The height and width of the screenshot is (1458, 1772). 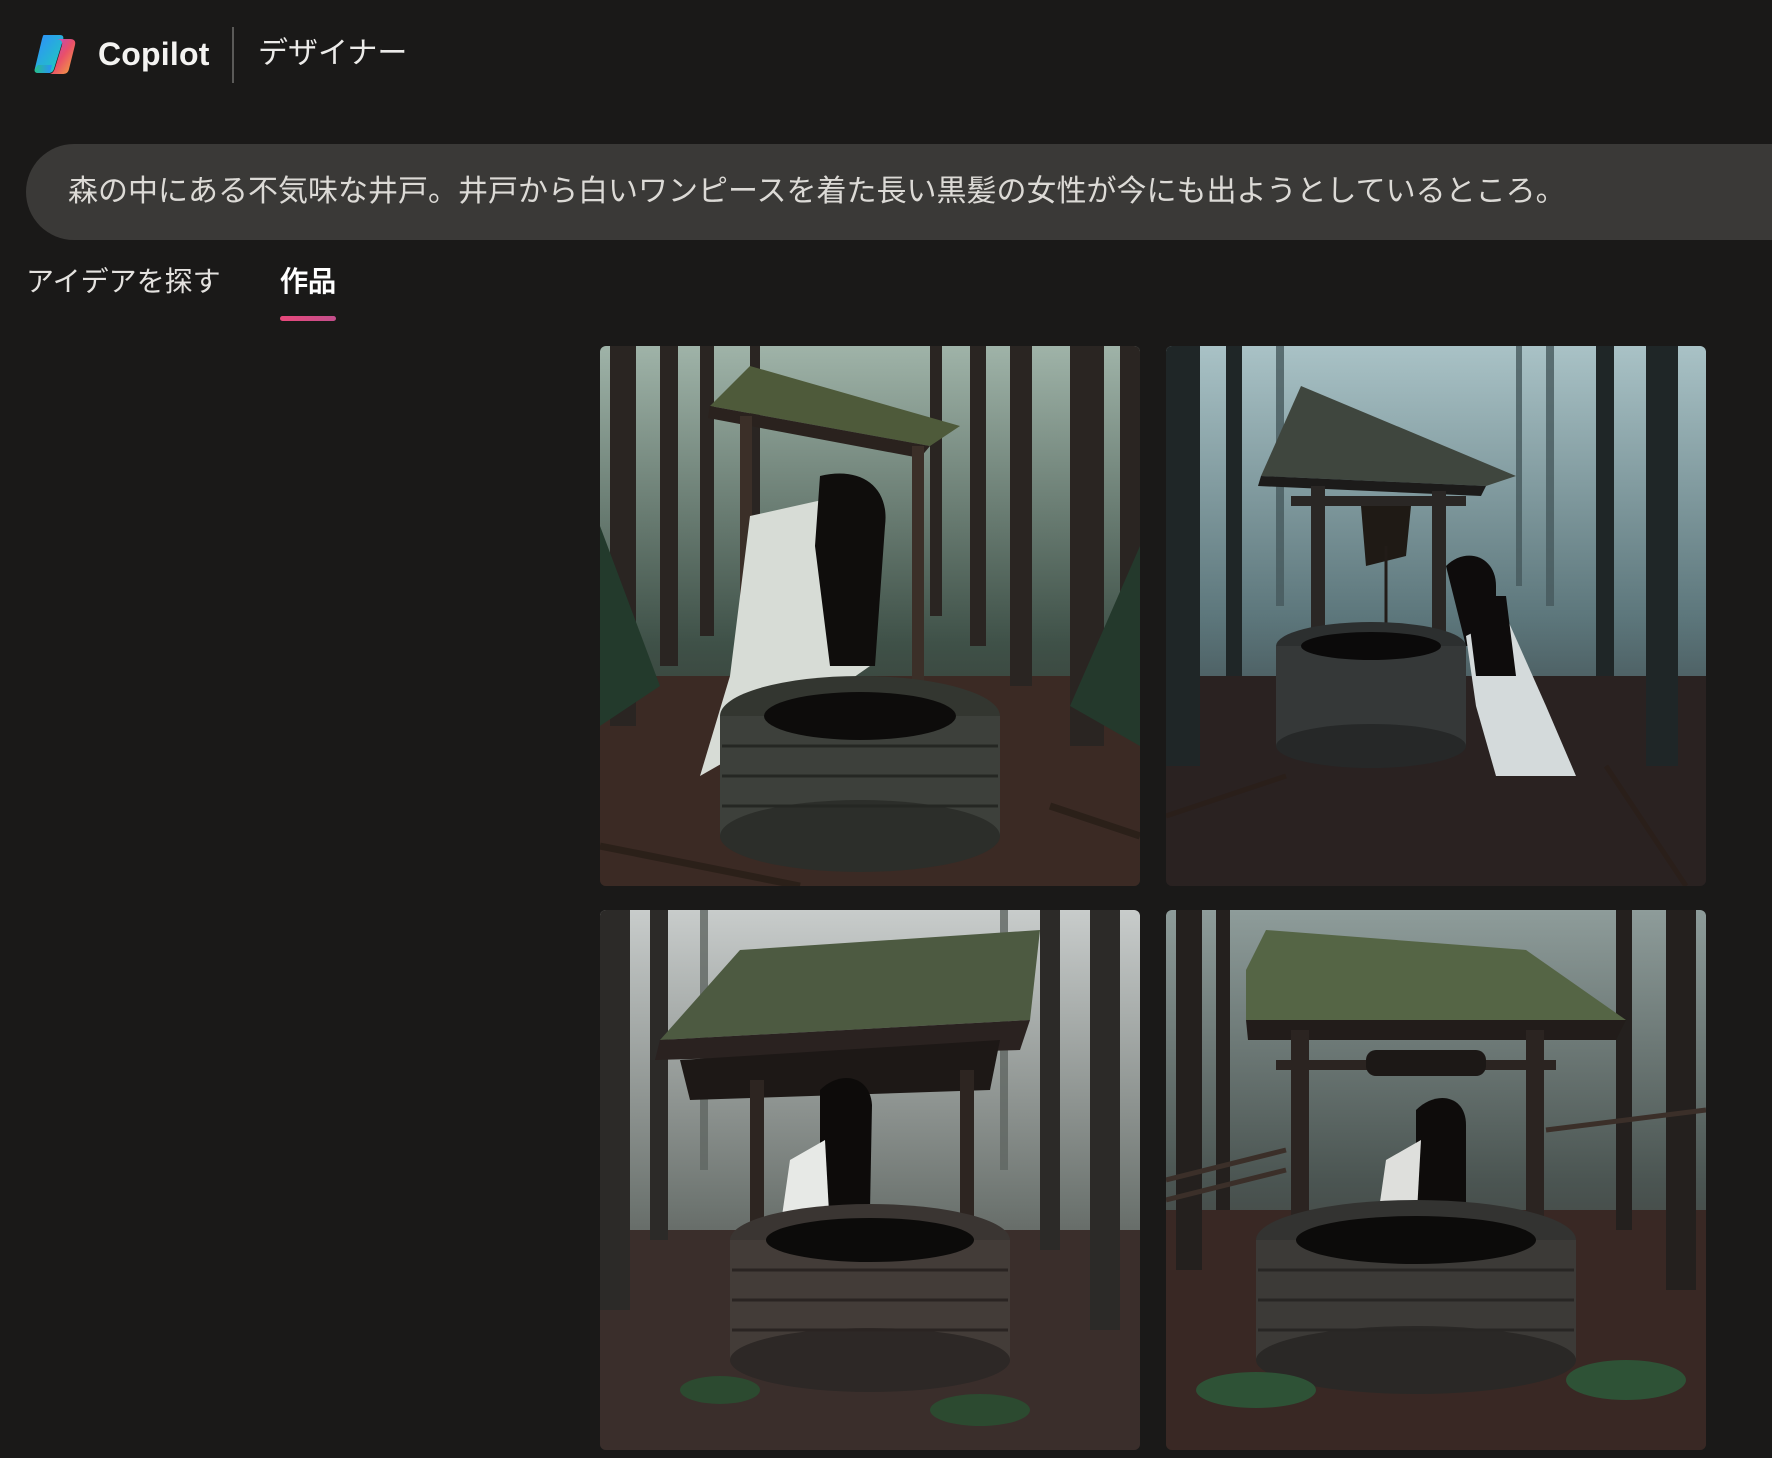 What do you see at coordinates (308, 282) in the screenshot?
I see `tab-creations: 作品` at bounding box center [308, 282].